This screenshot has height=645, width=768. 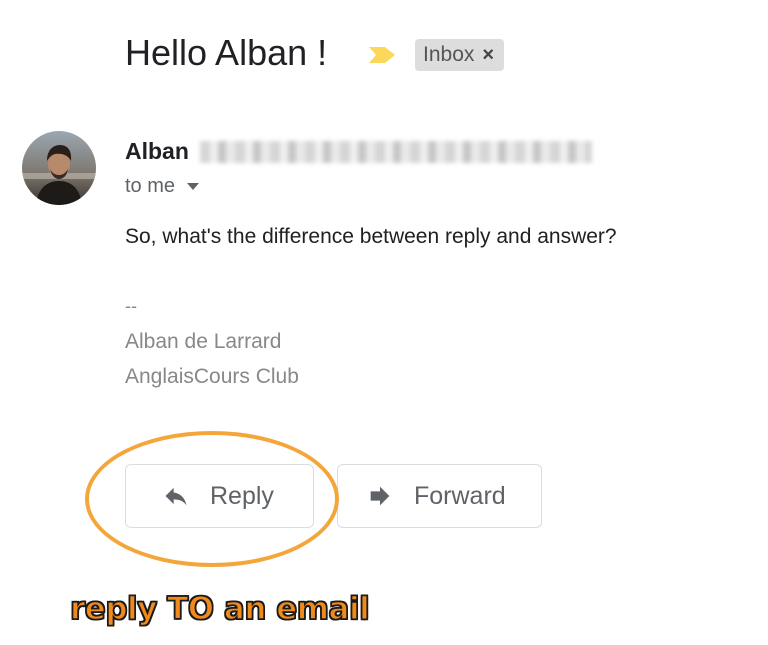 I want to click on sender-avatar, so click(x=59, y=168).